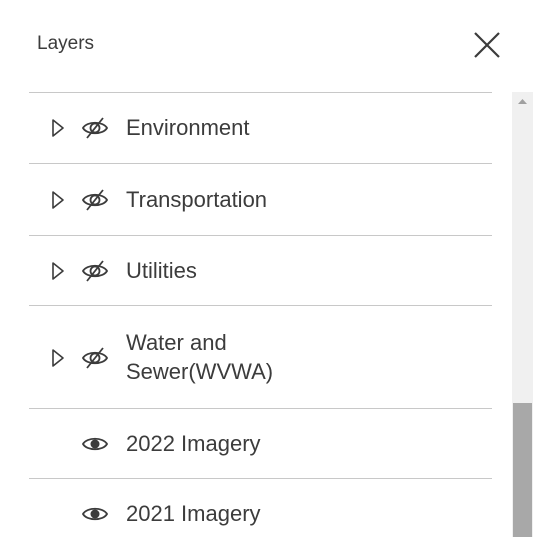 The image size is (533, 537). I want to click on layer-label: Environment, so click(188, 127).